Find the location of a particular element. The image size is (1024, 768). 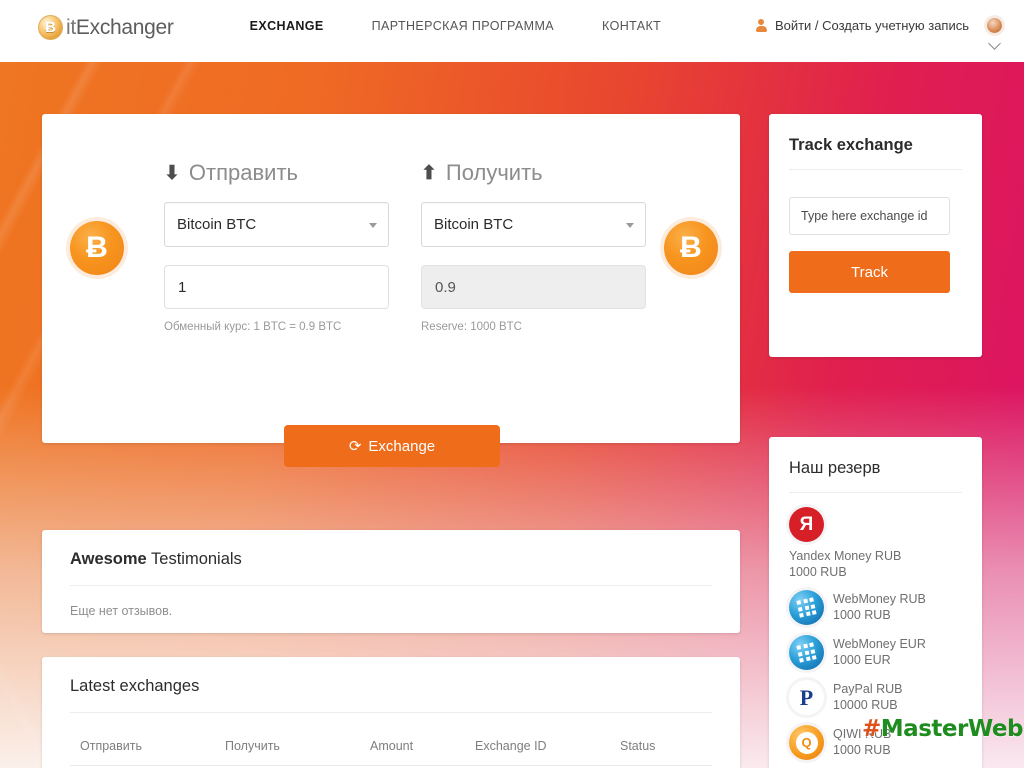

list-item: WebMoney EUR 1000 EUR is located at coordinates (875, 653).